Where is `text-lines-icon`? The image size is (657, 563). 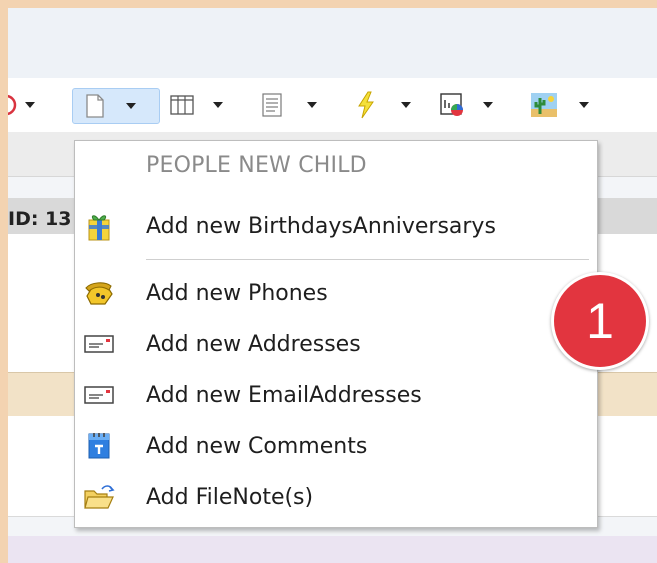 text-lines-icon is located at coordinates (272, 105).